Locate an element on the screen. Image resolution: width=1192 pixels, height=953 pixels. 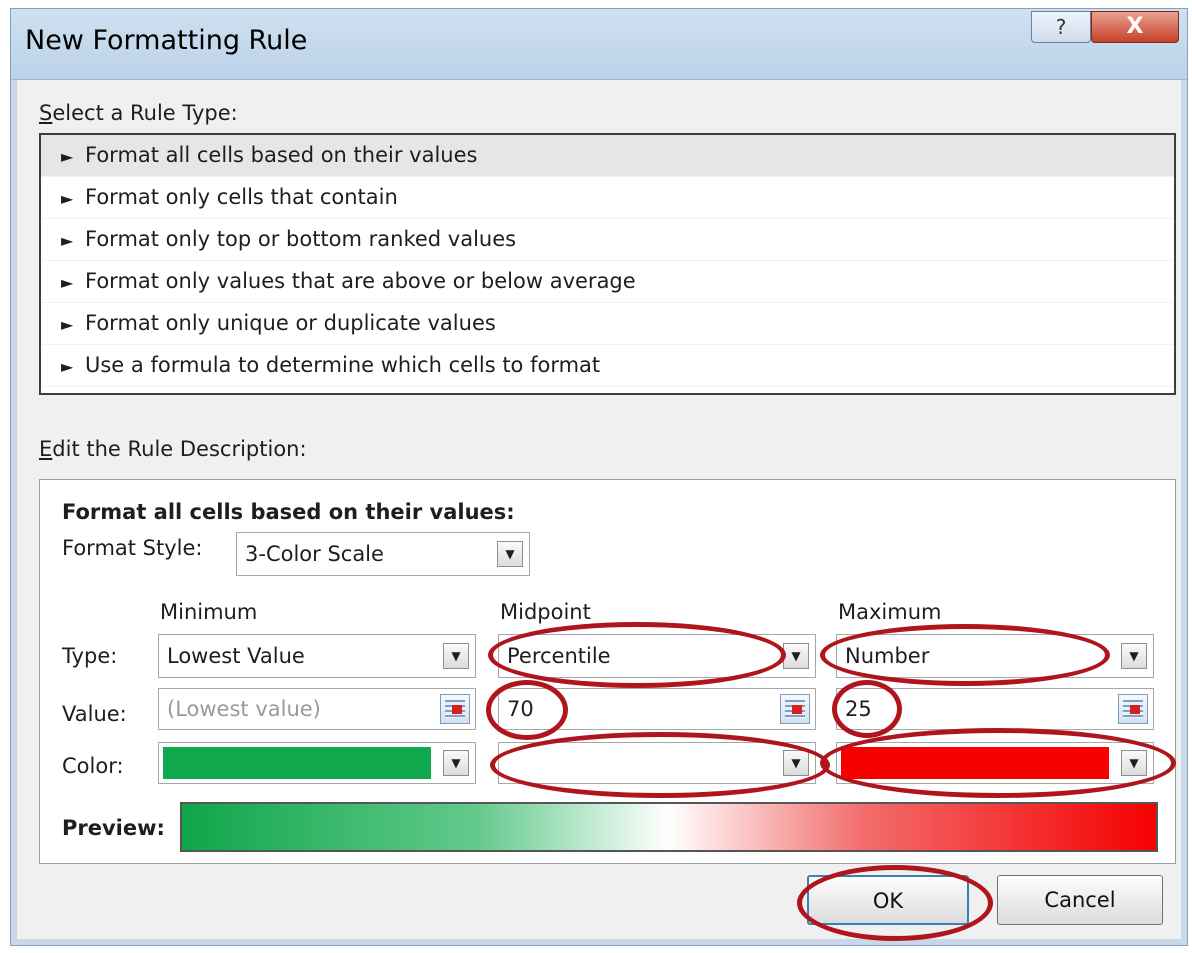
maximum-value: 25 is located at coordinates (858, 709).